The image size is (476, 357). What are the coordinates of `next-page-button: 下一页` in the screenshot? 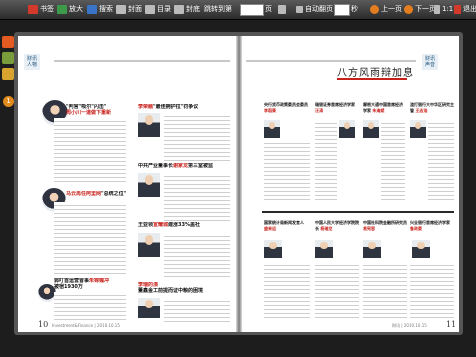 It's located at (420, 9).